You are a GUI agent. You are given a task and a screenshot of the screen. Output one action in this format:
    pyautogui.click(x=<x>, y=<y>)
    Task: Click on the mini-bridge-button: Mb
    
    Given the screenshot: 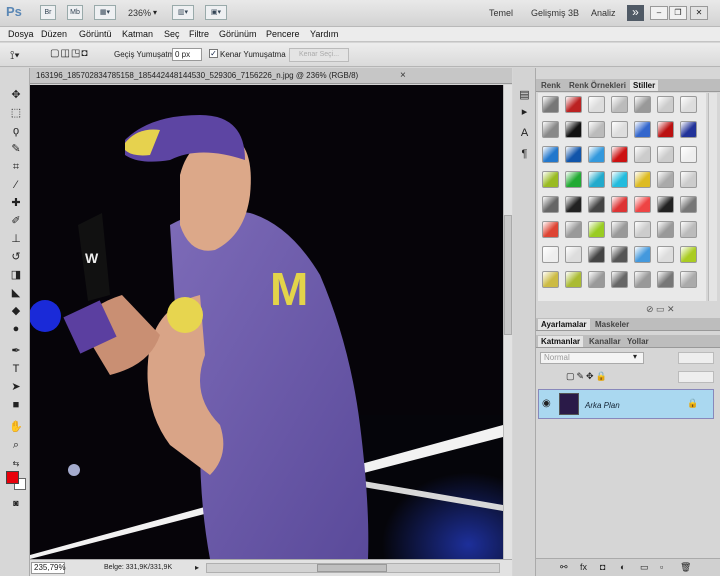 What is the action you would take?
    pyautogui.click(x=75, y=12)
    